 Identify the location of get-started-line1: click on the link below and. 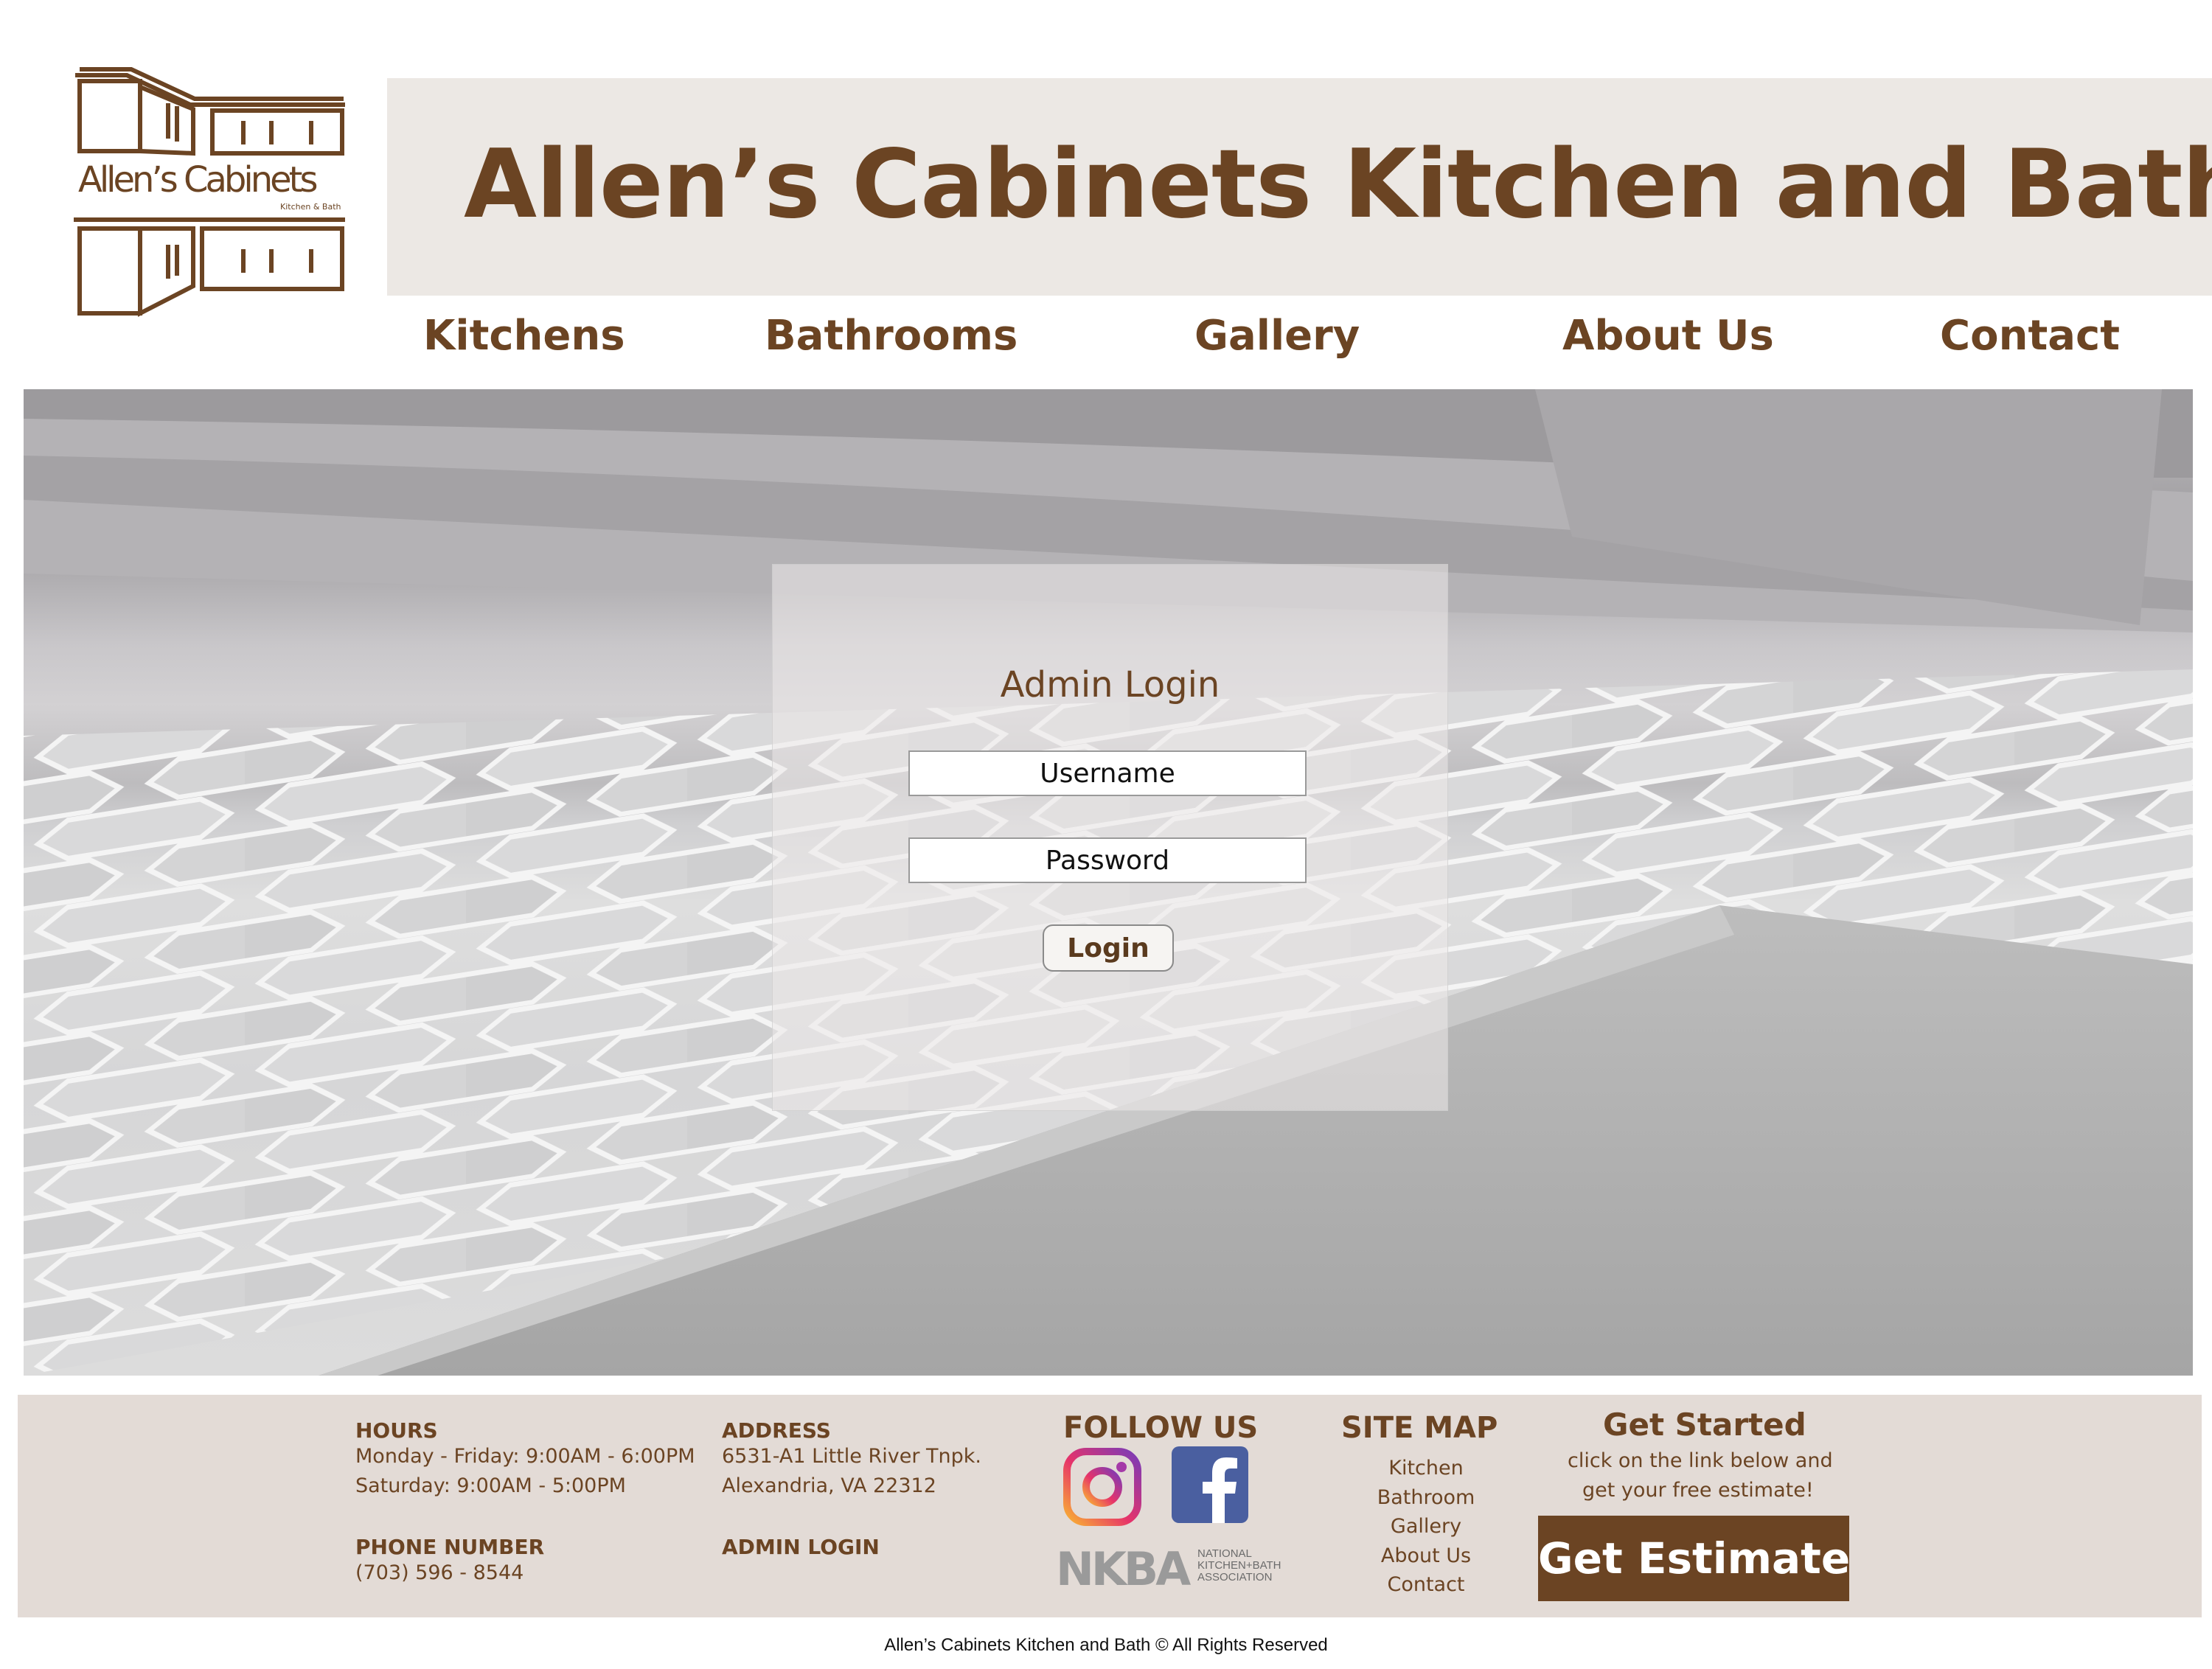
(1700, 1460).